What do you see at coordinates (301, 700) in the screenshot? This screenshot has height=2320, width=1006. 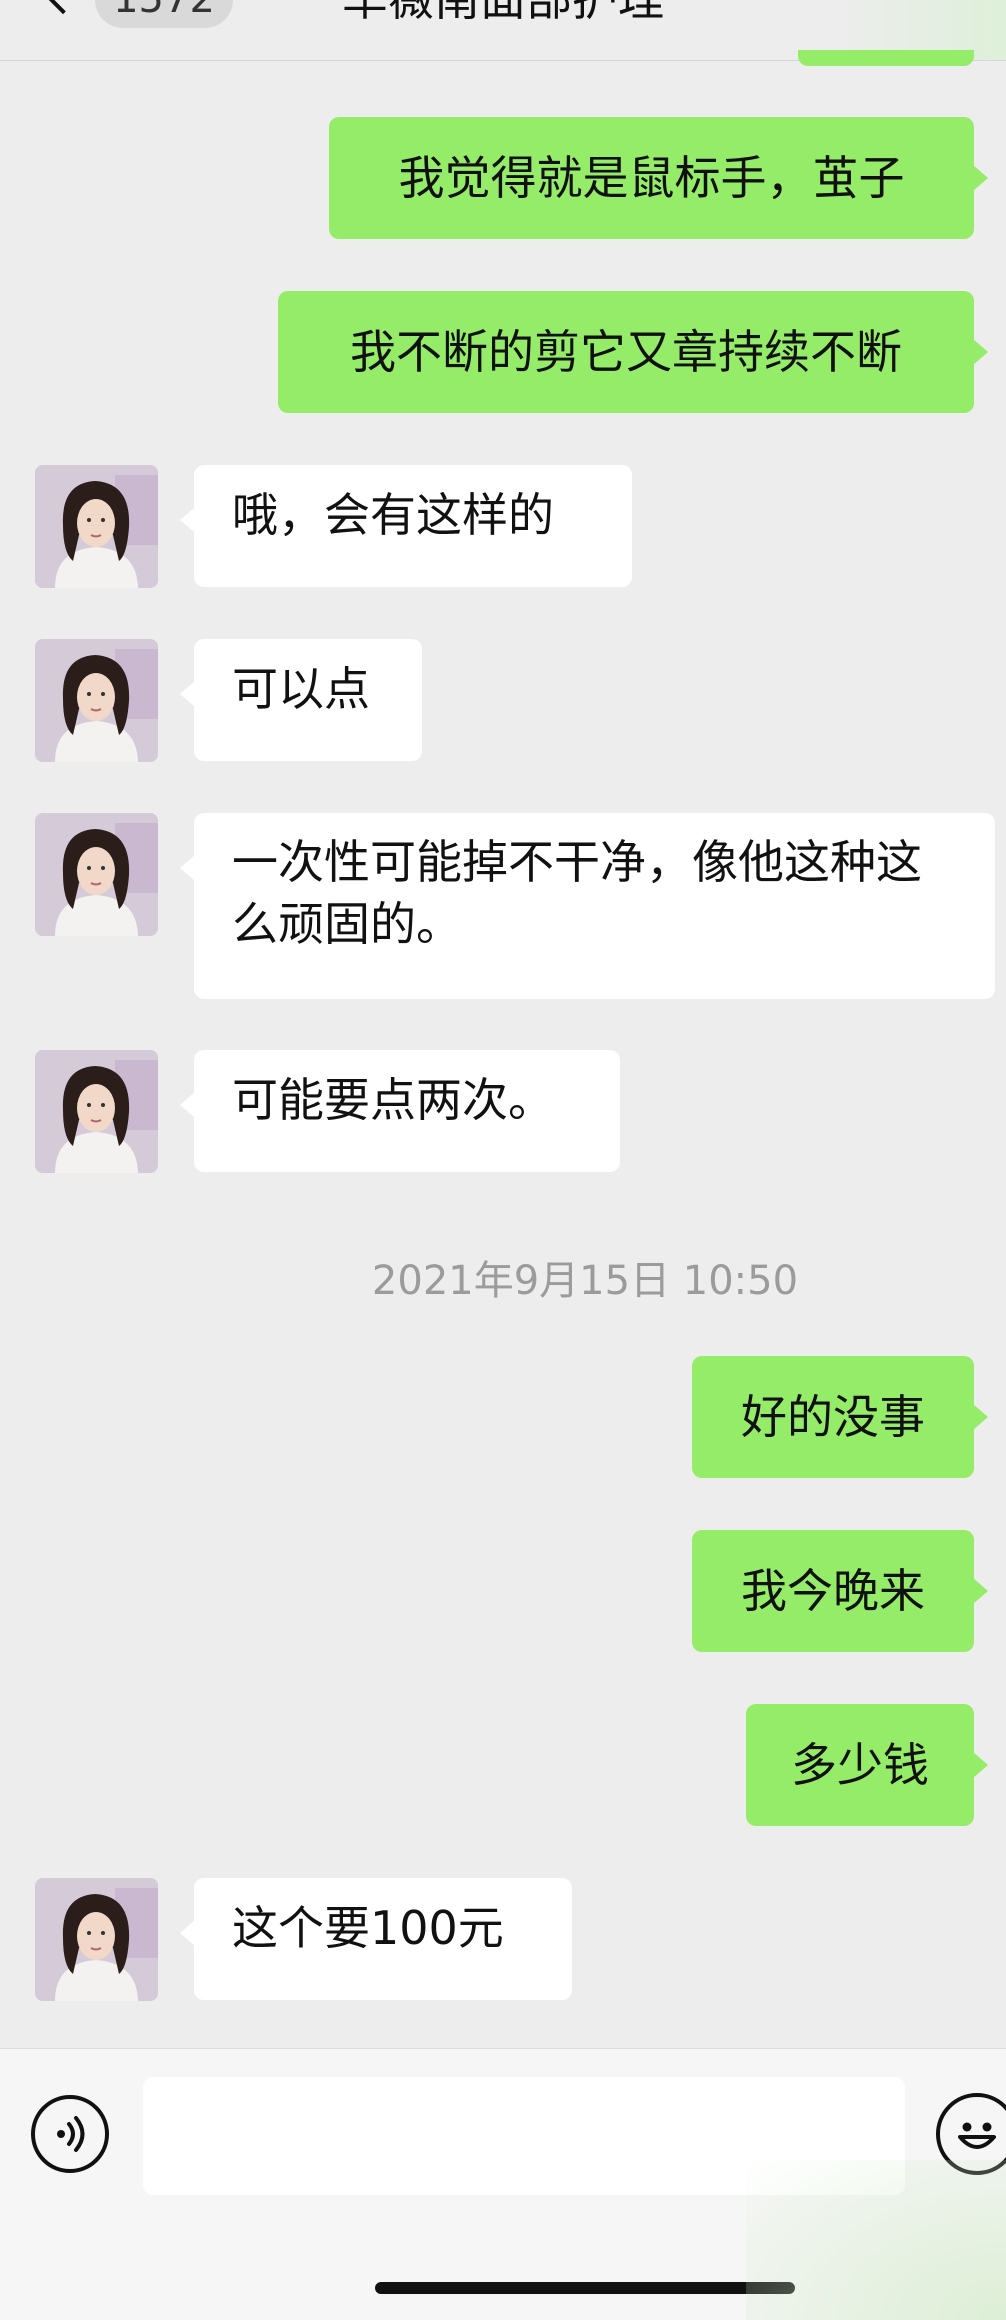 I see `message-bubble-incoming: 可以点` at bounding box center [301, 700].